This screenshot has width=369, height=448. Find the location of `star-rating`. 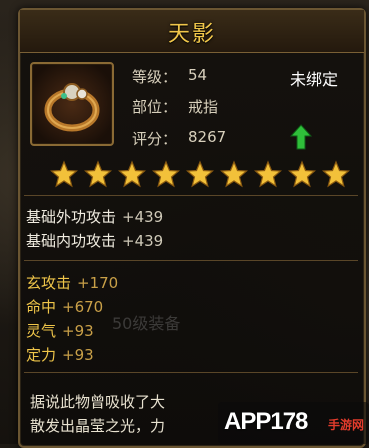

star-rating is located at coordinates (200, 174).